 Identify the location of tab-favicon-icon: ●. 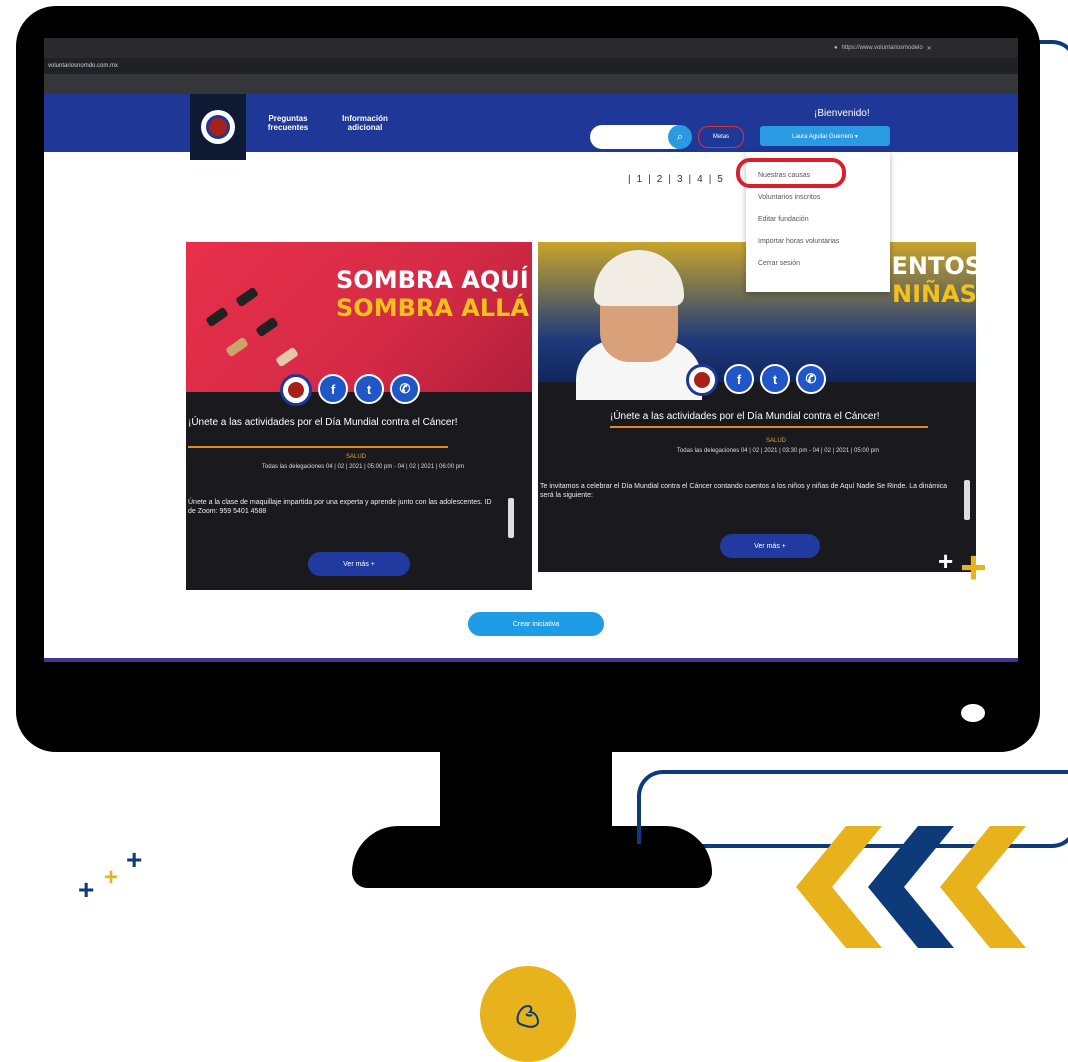
(836, 48).